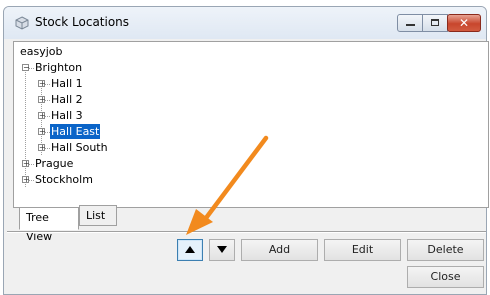 This screenshot has height=295, width=490. I want to click on tree-node-hall-south: Hall South, so click(79, 147).